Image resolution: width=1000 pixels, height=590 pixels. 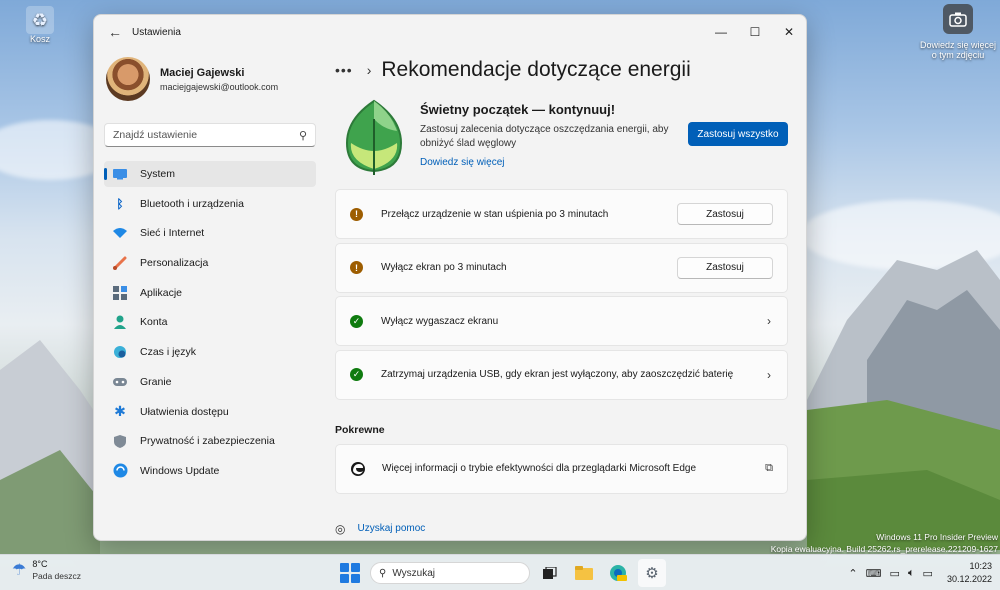 What do you see at coordinates (550, 573) in the screenshot?
I see `task-view-button` at bounding box center [550, 573].